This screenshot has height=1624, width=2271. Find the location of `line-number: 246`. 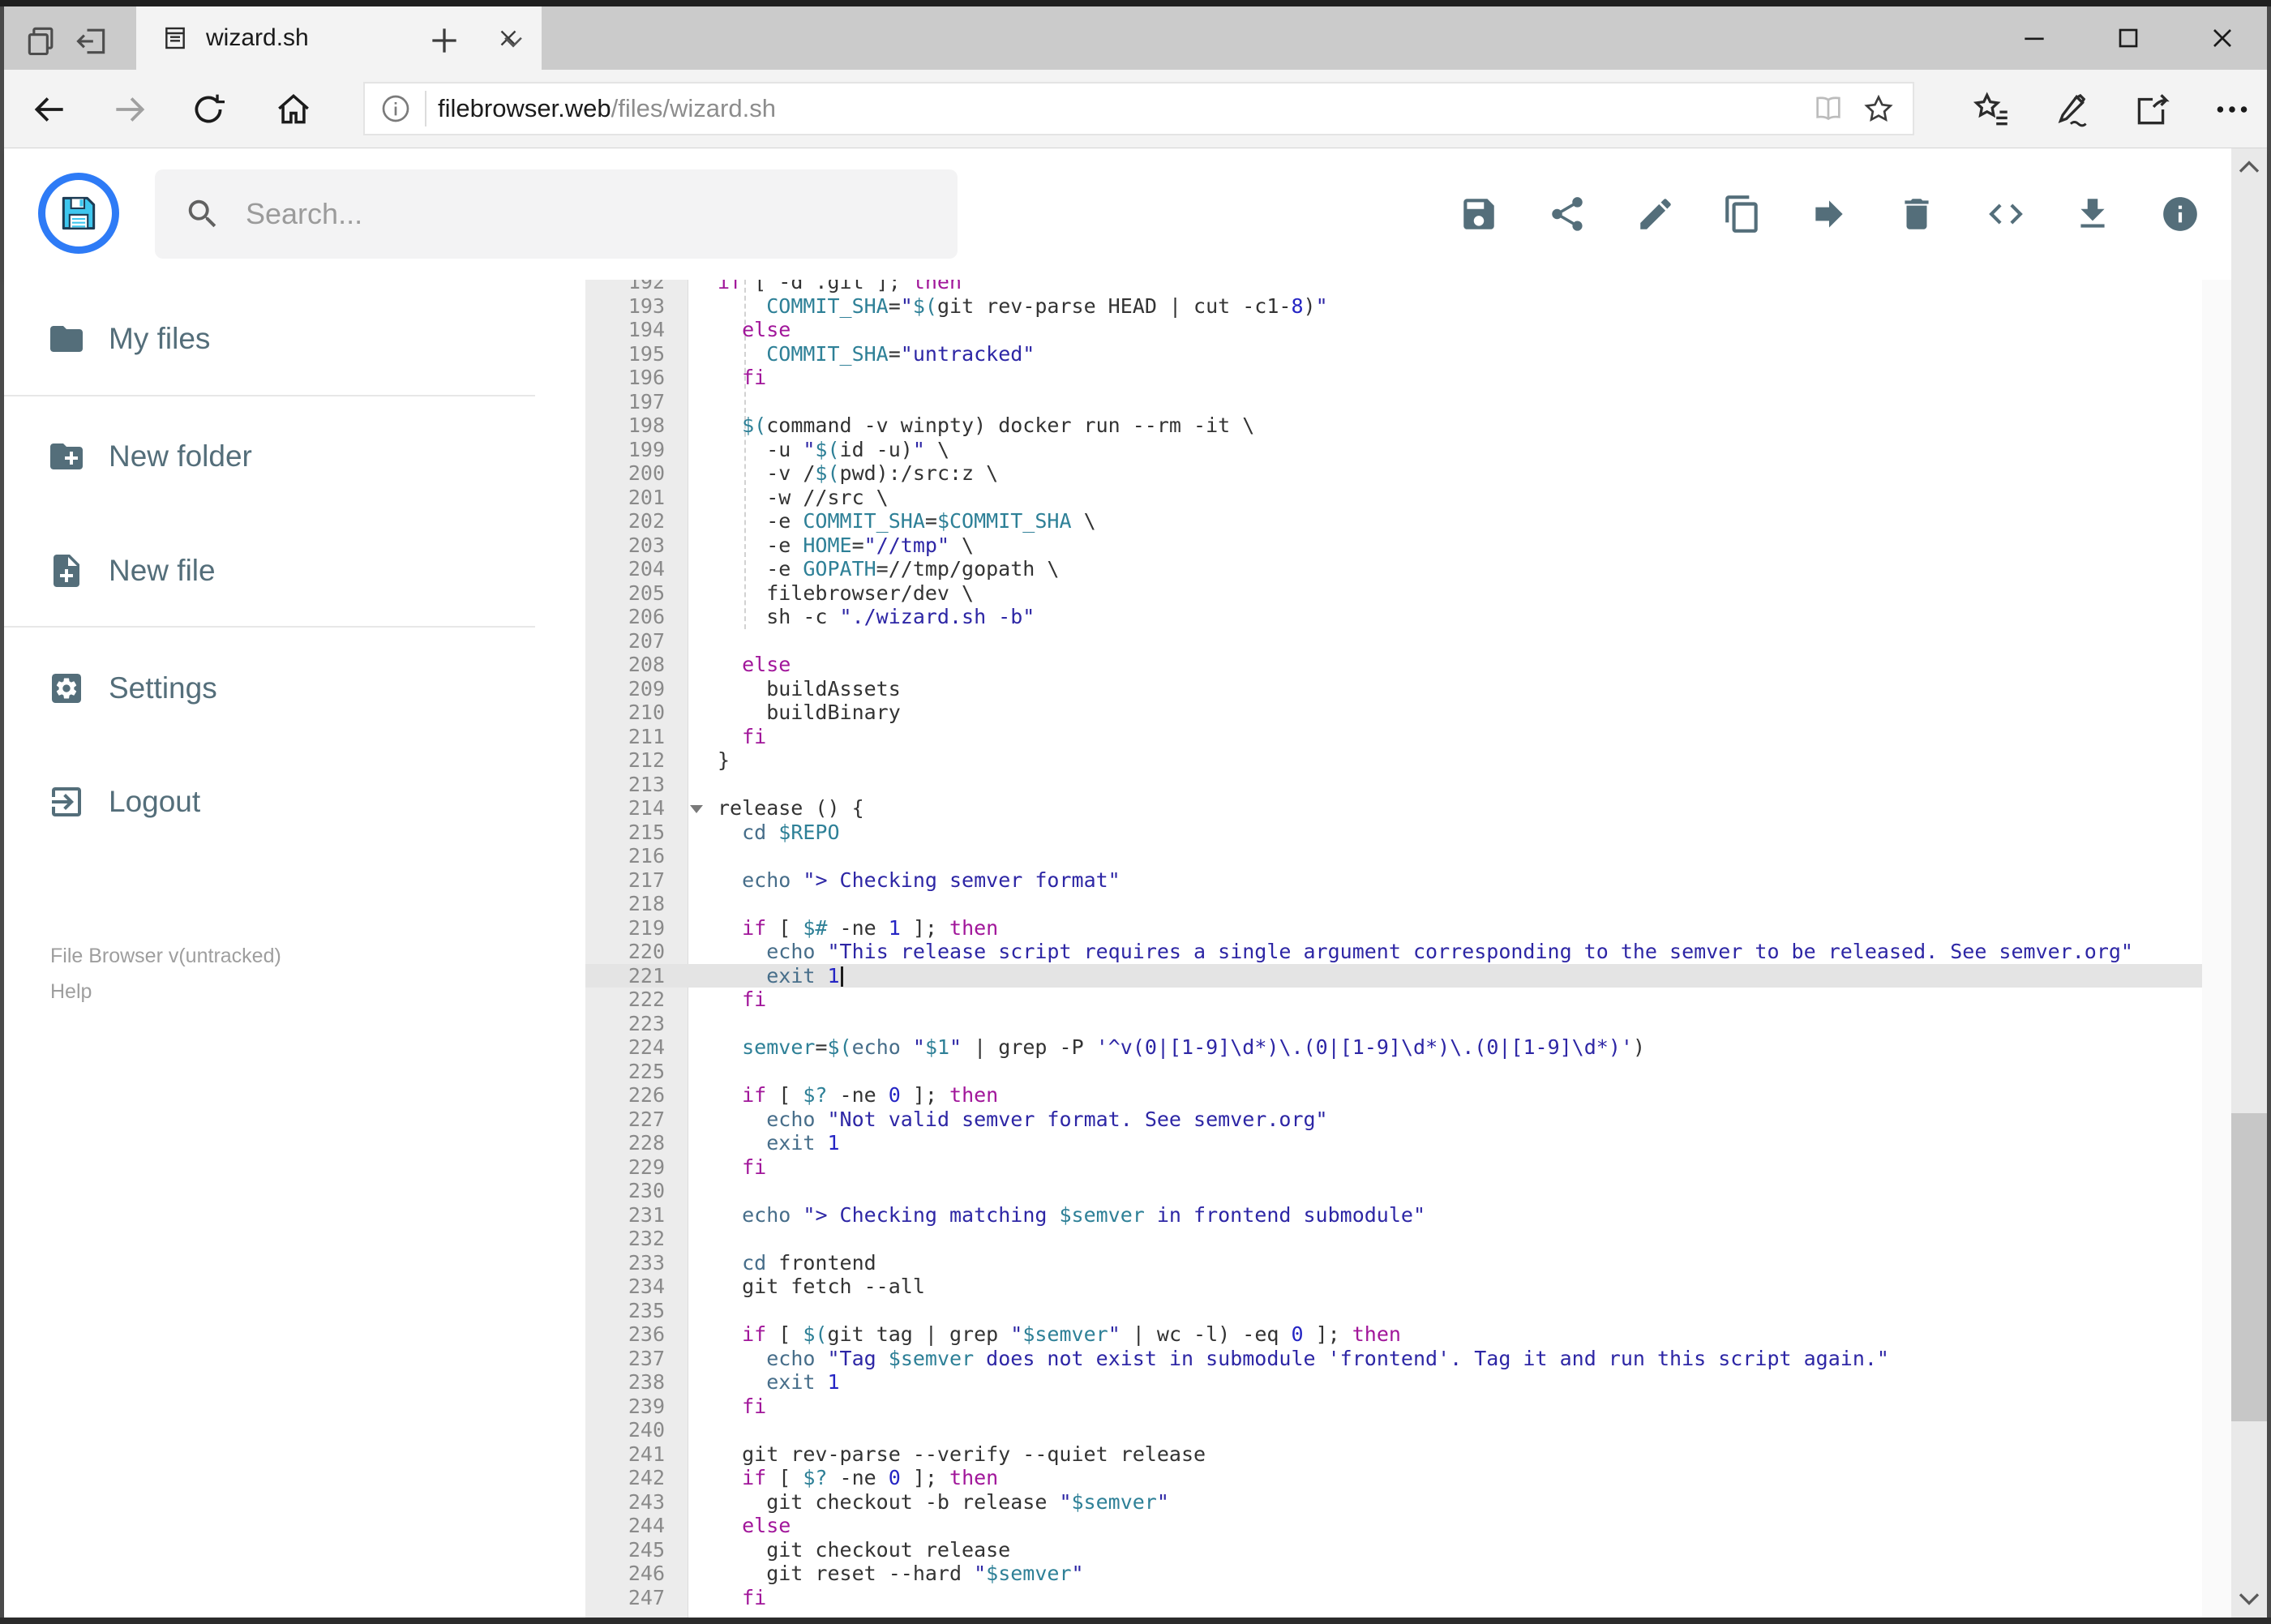

line-number: 246 is located at coordinates (636, 1574).